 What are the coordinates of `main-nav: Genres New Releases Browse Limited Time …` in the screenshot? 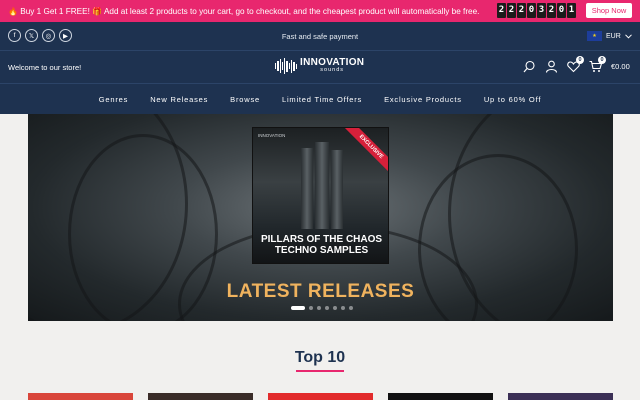 It's located at (320, 98).